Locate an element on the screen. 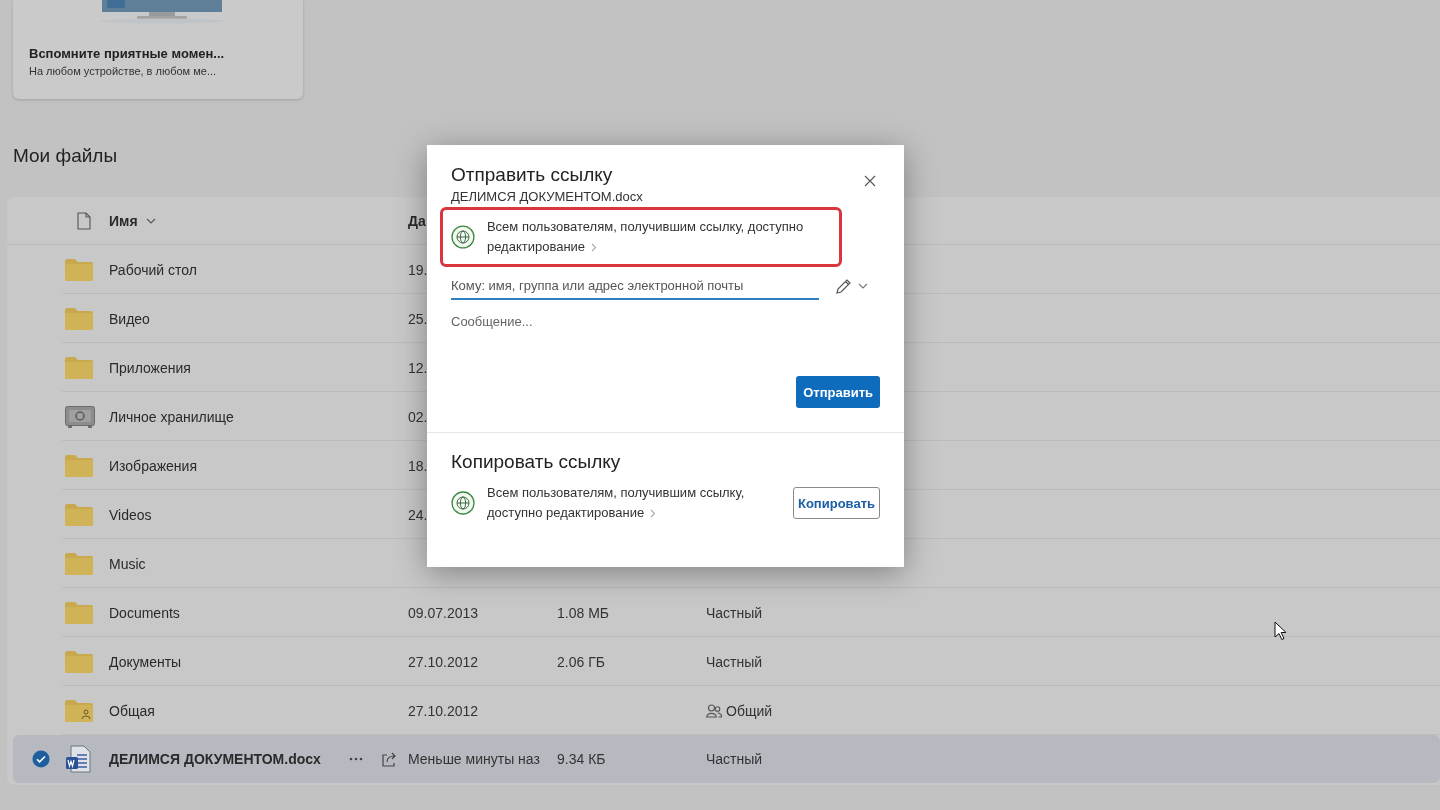 The height and width of the screenshot is (810, 1440). file-name-text: ДЕЛИМСЯ ДОКУМЕНТОМ.docx is located at coordinates (547, 196).